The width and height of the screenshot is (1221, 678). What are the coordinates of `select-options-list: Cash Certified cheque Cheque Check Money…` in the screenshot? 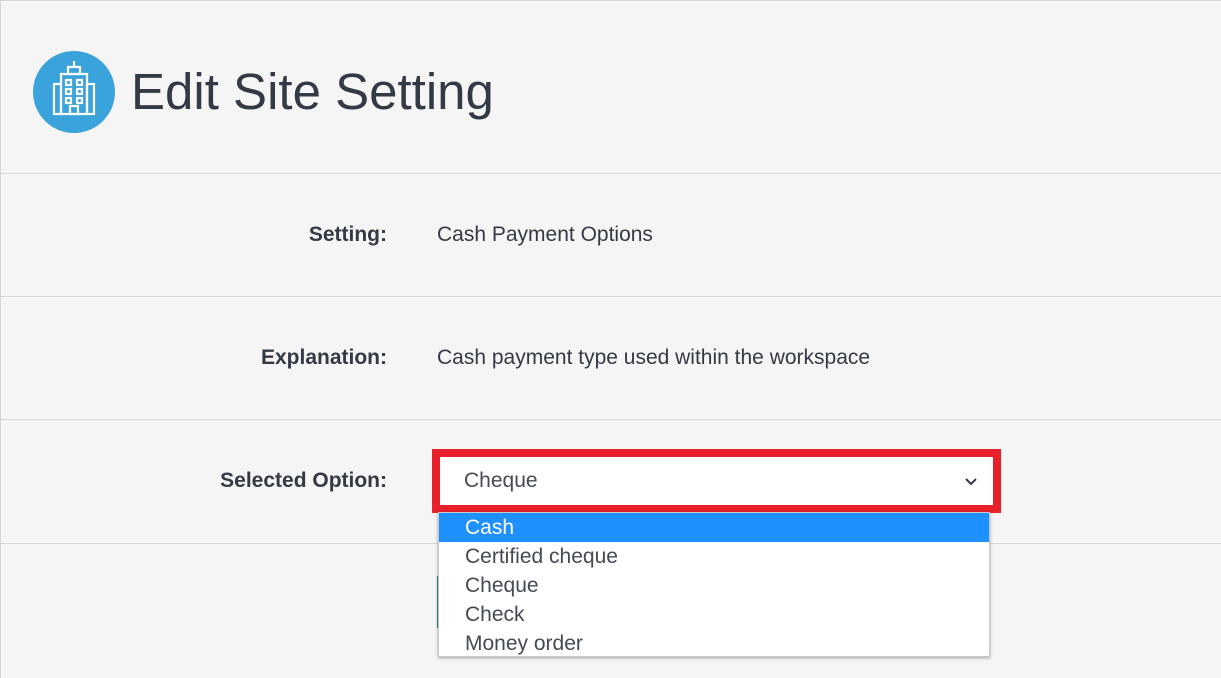 It's located at (714, 584).